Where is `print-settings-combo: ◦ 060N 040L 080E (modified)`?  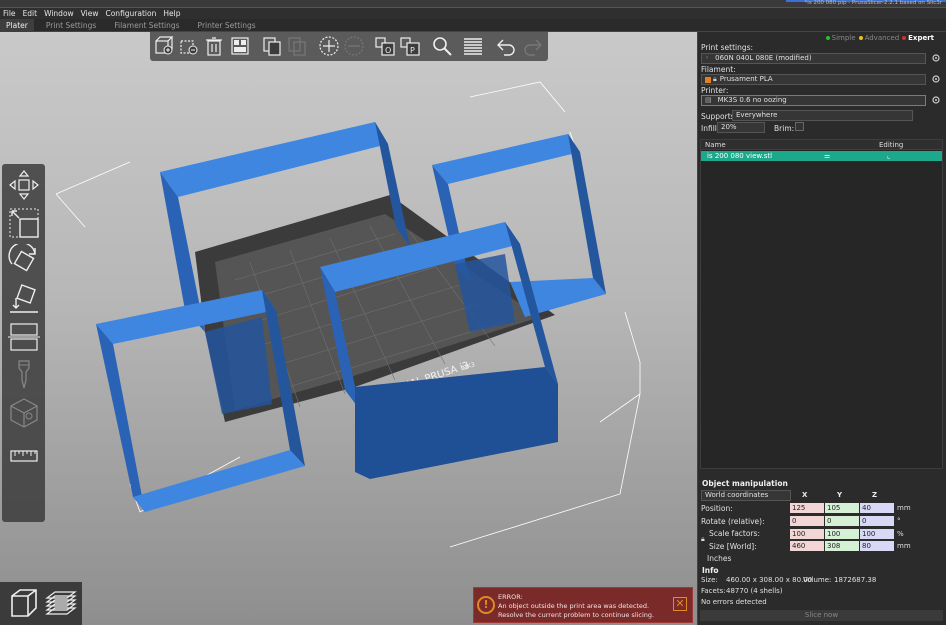 print-settings-combo: ◦ 060N 040L 080E (modified) is located at coordinates (813, 58).